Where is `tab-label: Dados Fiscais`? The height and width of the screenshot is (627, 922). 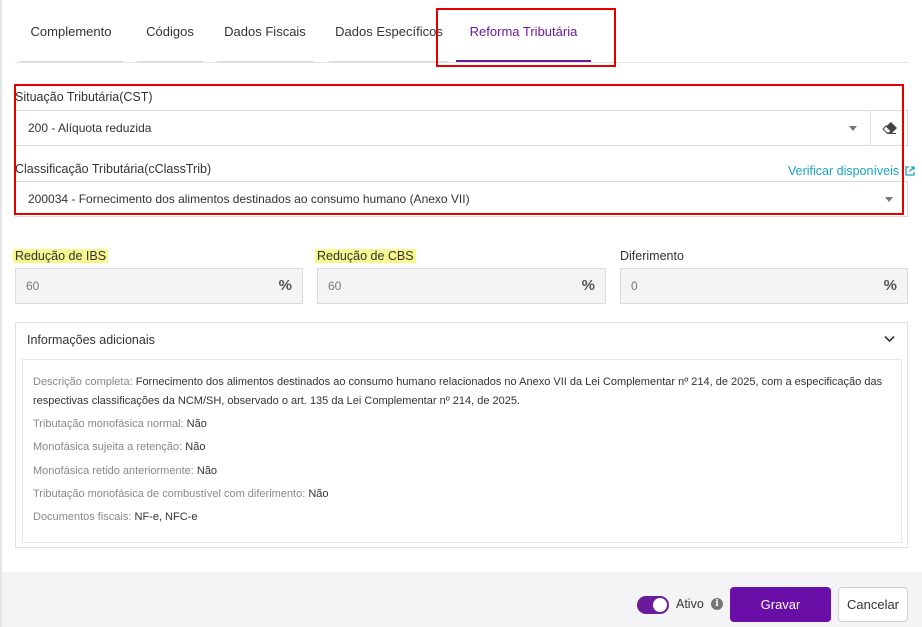
tab-label: Dados Fiscais is located at coordinates (265, 31).